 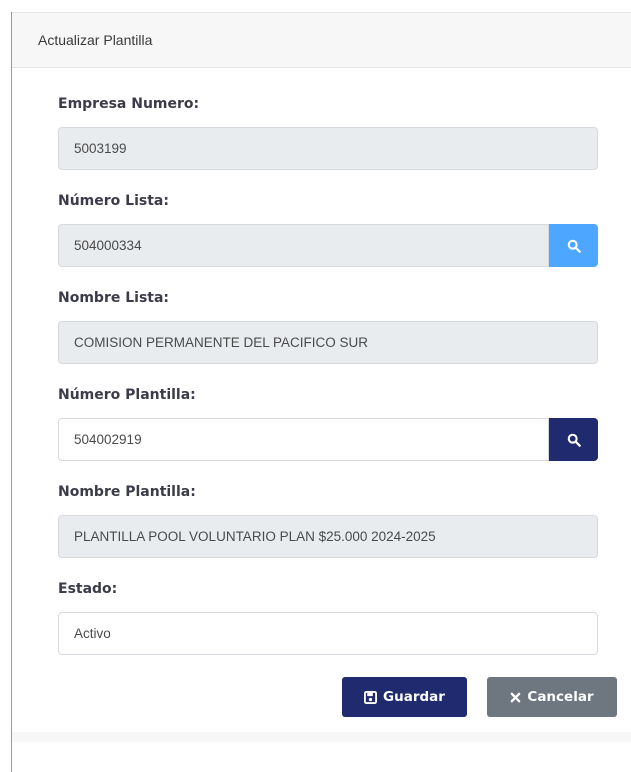 I want to click on empresa-numero-field: 5003199, so click(x=328, y=148).